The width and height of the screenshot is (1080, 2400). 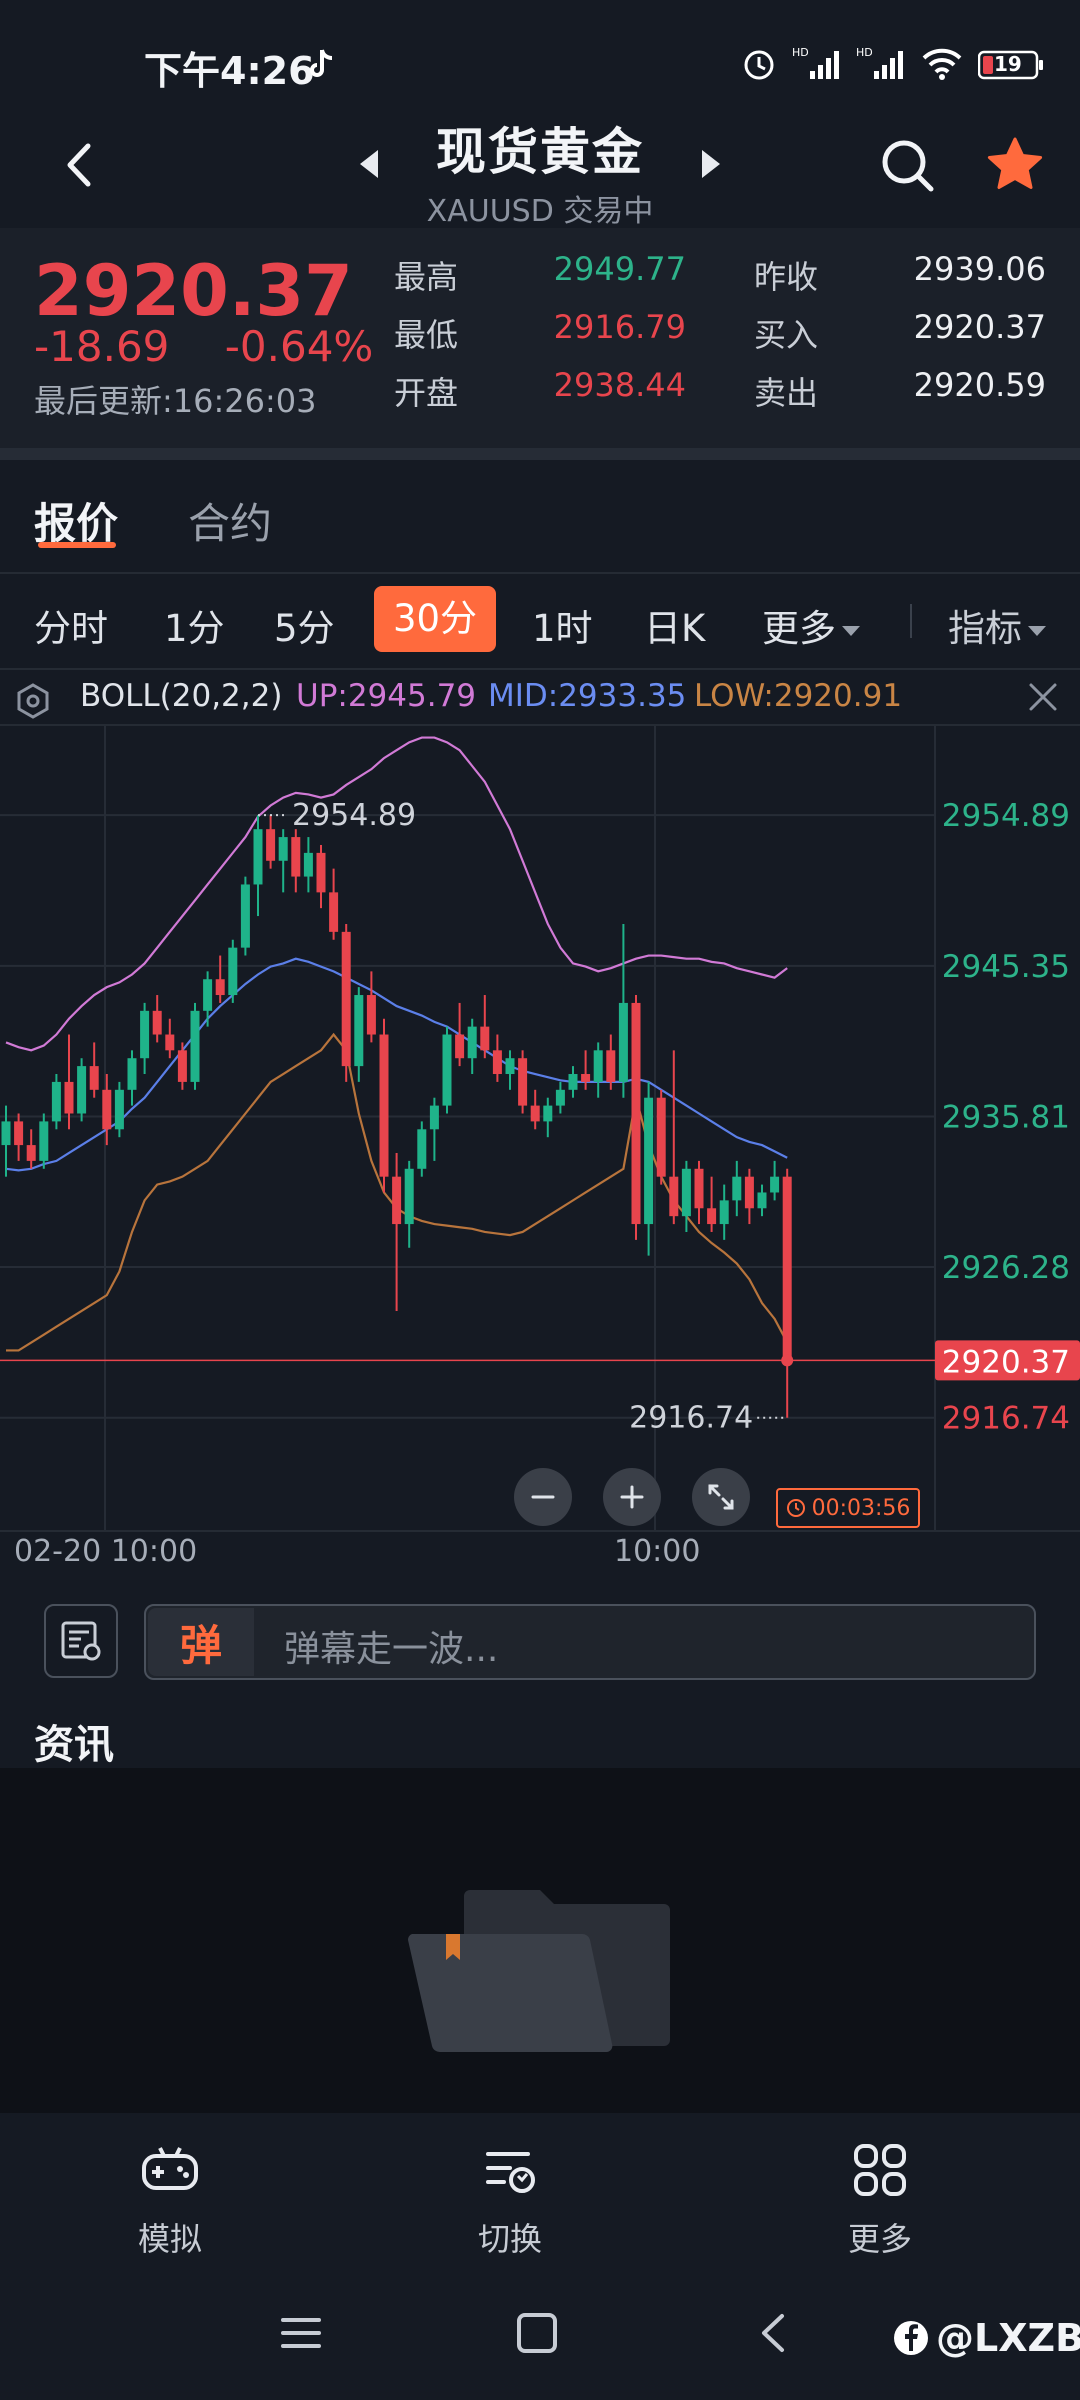 I want to click on battery-level: 19, so click(x=1008, y=64).